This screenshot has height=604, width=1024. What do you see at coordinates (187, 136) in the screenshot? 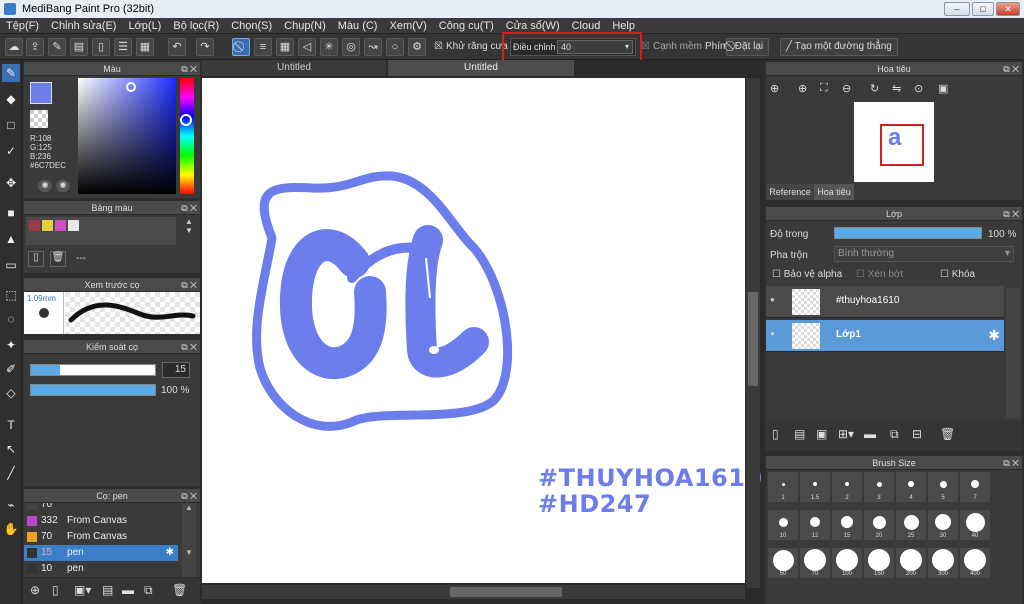
I see `hue-slider` at bounding box center [187, 136].